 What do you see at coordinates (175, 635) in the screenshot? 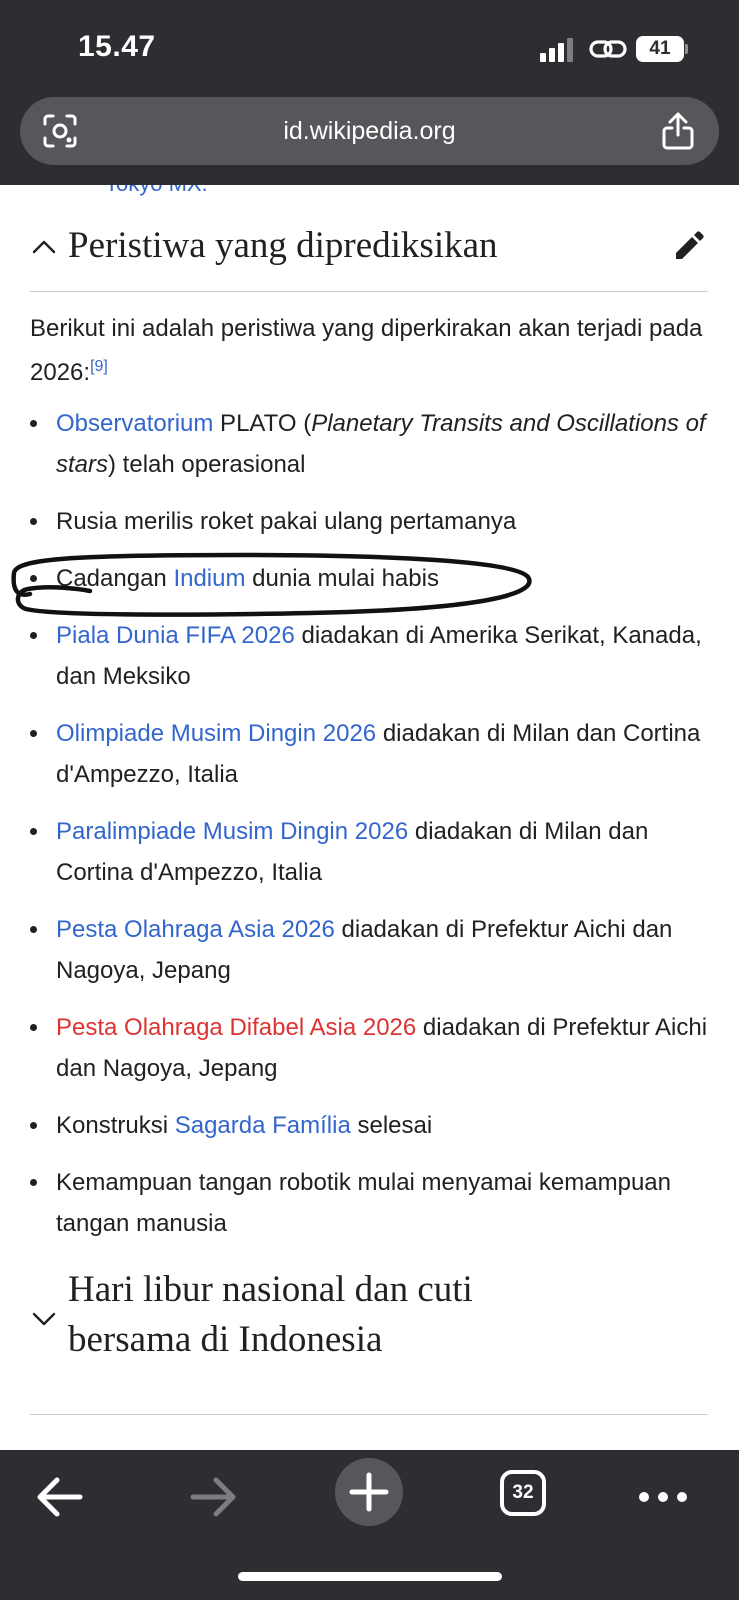
I see `item-link: Piala Dunia FIFA 2026` at bounding box center [175, 635].